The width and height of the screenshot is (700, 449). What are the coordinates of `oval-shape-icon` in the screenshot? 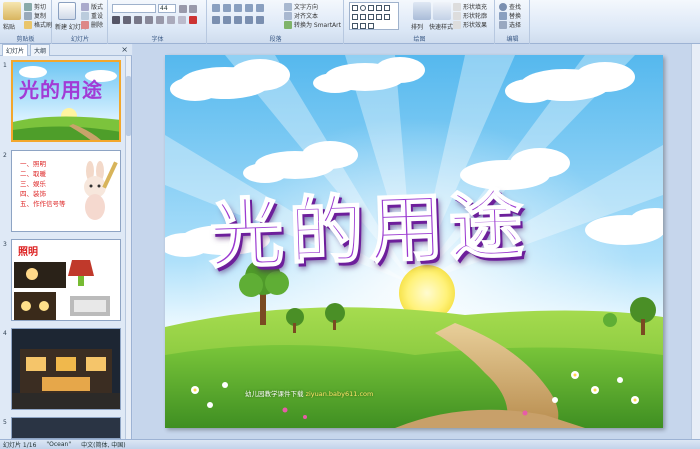 It's located at (363, 8).